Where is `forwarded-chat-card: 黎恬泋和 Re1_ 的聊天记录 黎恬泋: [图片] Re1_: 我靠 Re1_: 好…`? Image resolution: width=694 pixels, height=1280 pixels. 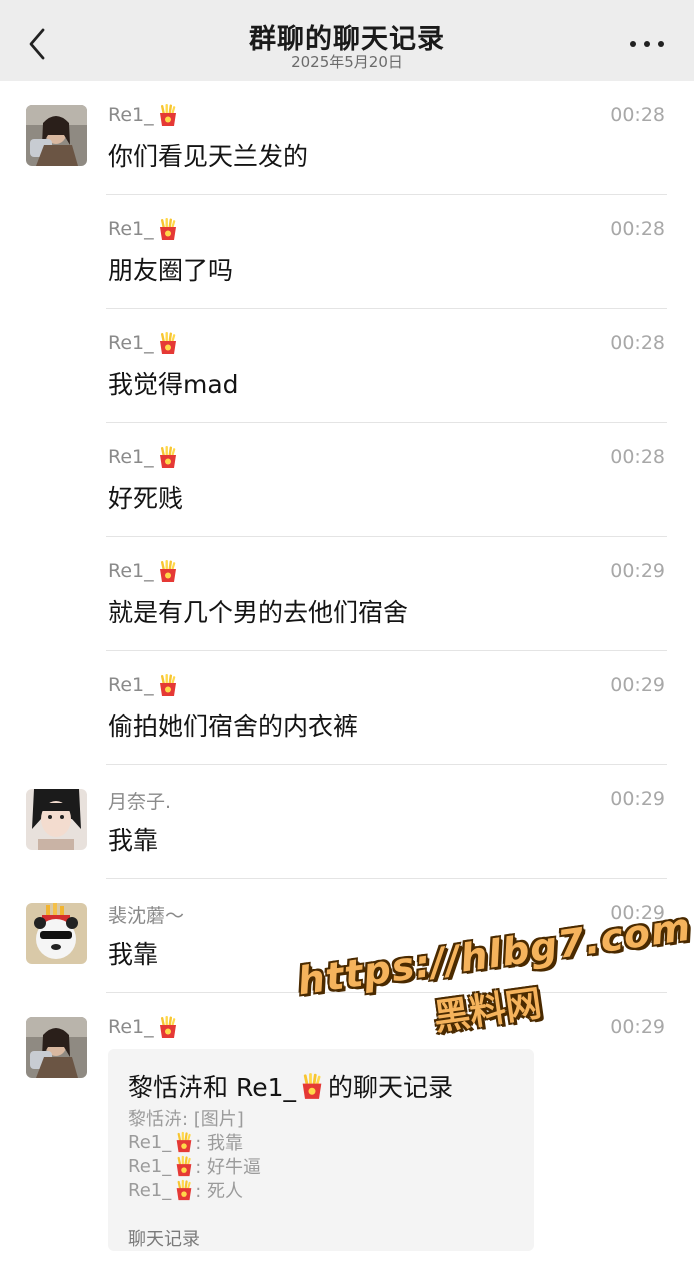
forwarded-chat-card: 黎恬泋和 Re1_ 的聊天记录 黎恬泋: [图片] Re1_: 我靠 Re1_: 好… is located at coordinates (321, 1150).